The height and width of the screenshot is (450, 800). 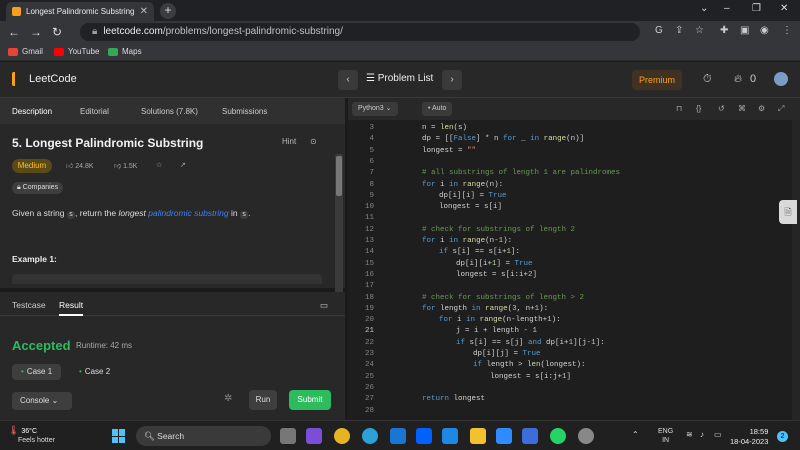 What do you see at coordinates (718, 434) in the screenshot?
I see `battery-icon: ▭` at bounding box center [718, 434].